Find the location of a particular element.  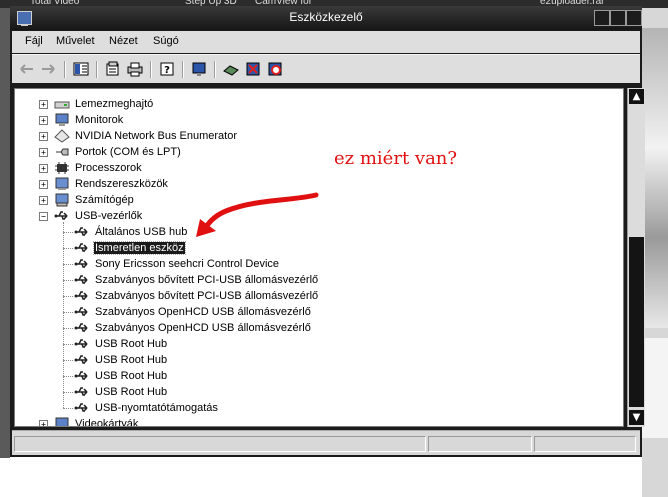

tree-item-label: Monitorok is located at coordinates (99, 120).